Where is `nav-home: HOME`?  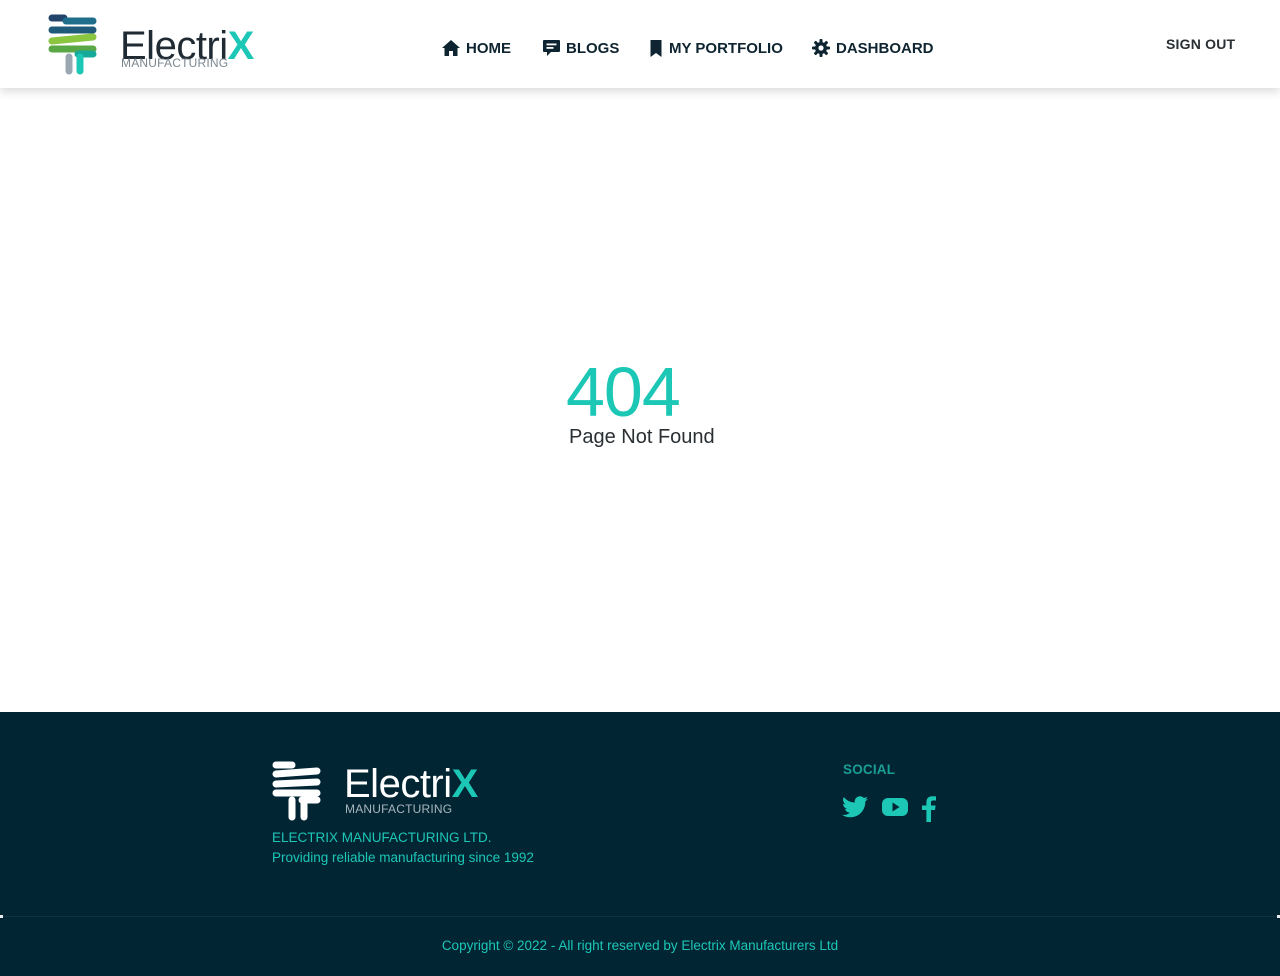
nav-home: HOME is located at coordinates (476, 48).